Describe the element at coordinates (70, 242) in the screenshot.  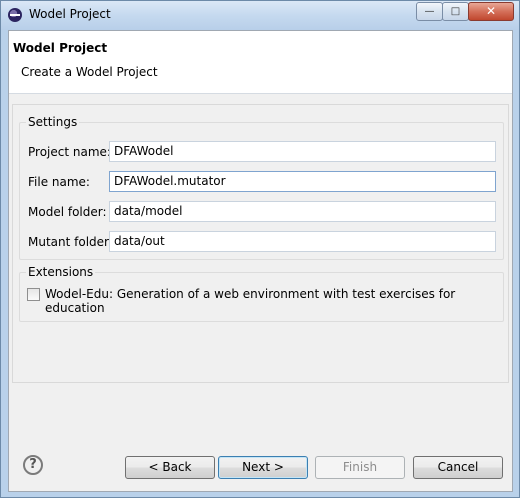
I see `mutant-folder-label: Mutant folder:` at that location.